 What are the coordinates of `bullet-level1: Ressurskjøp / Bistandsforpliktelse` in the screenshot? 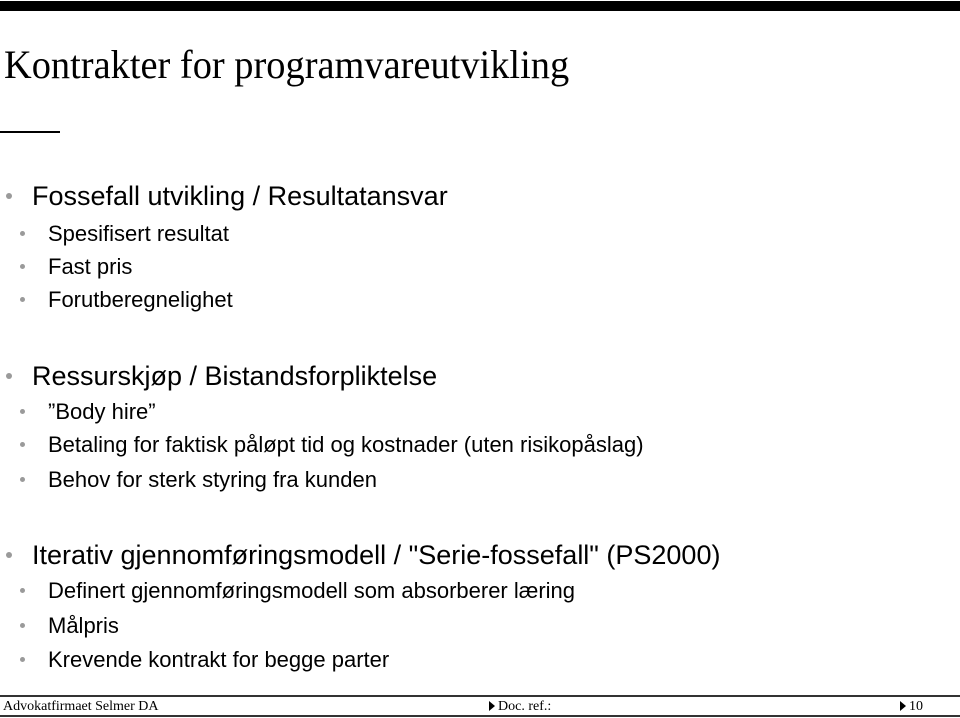 It's located at (222, 376).